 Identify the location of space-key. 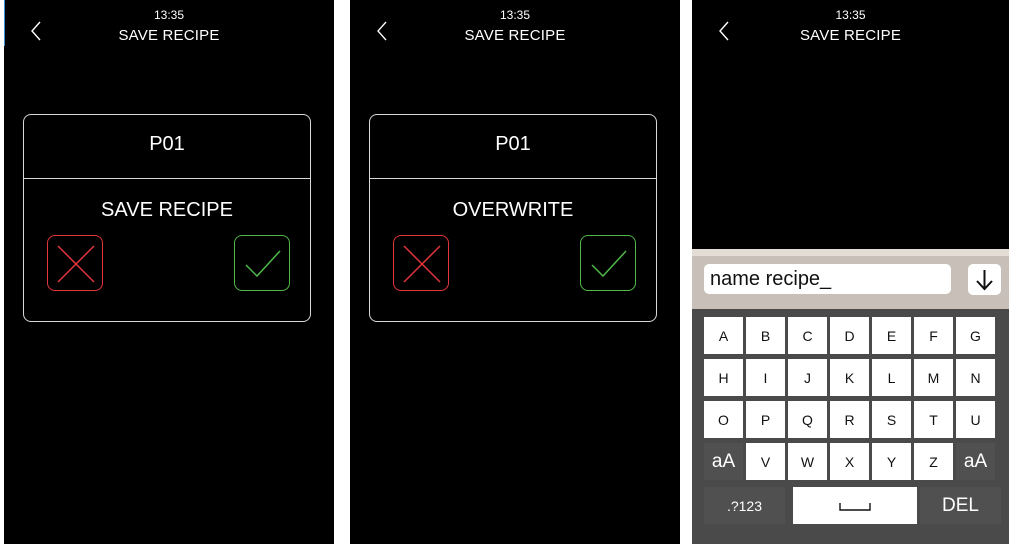
(855, 505).